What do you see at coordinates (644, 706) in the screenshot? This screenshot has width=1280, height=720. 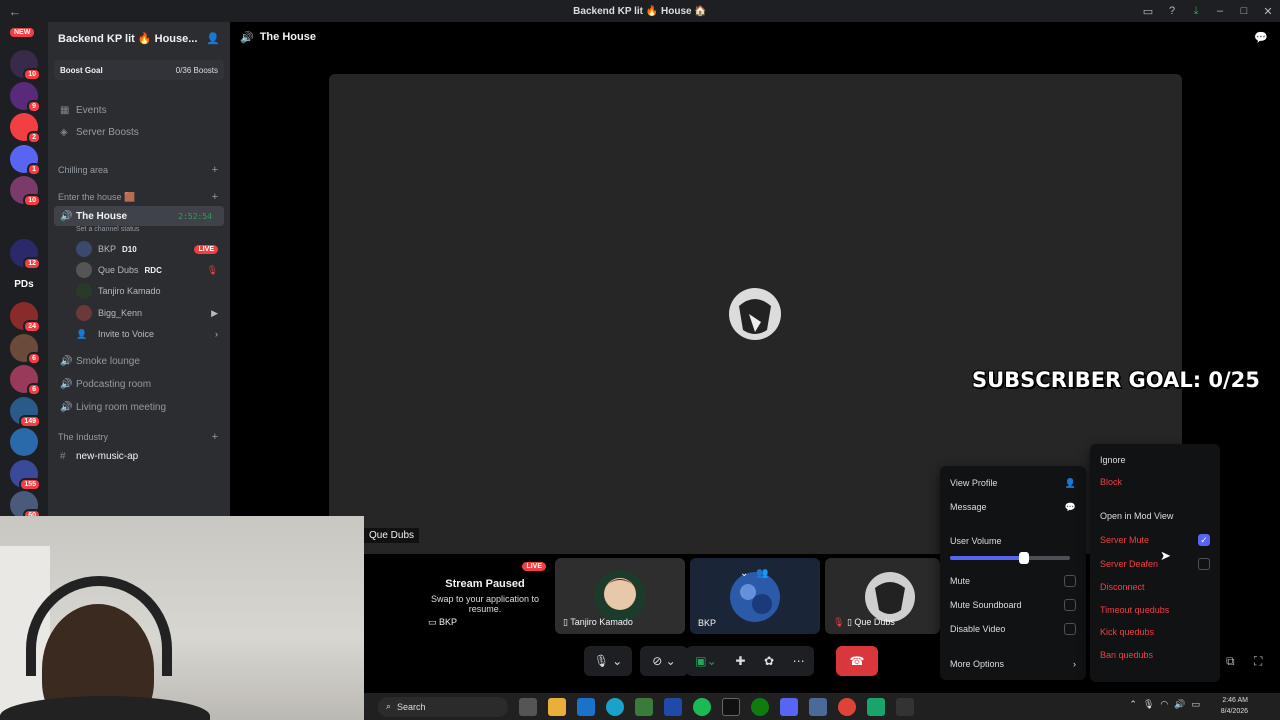 I see `vectorworks-icon` at bounding box center [644, 706].